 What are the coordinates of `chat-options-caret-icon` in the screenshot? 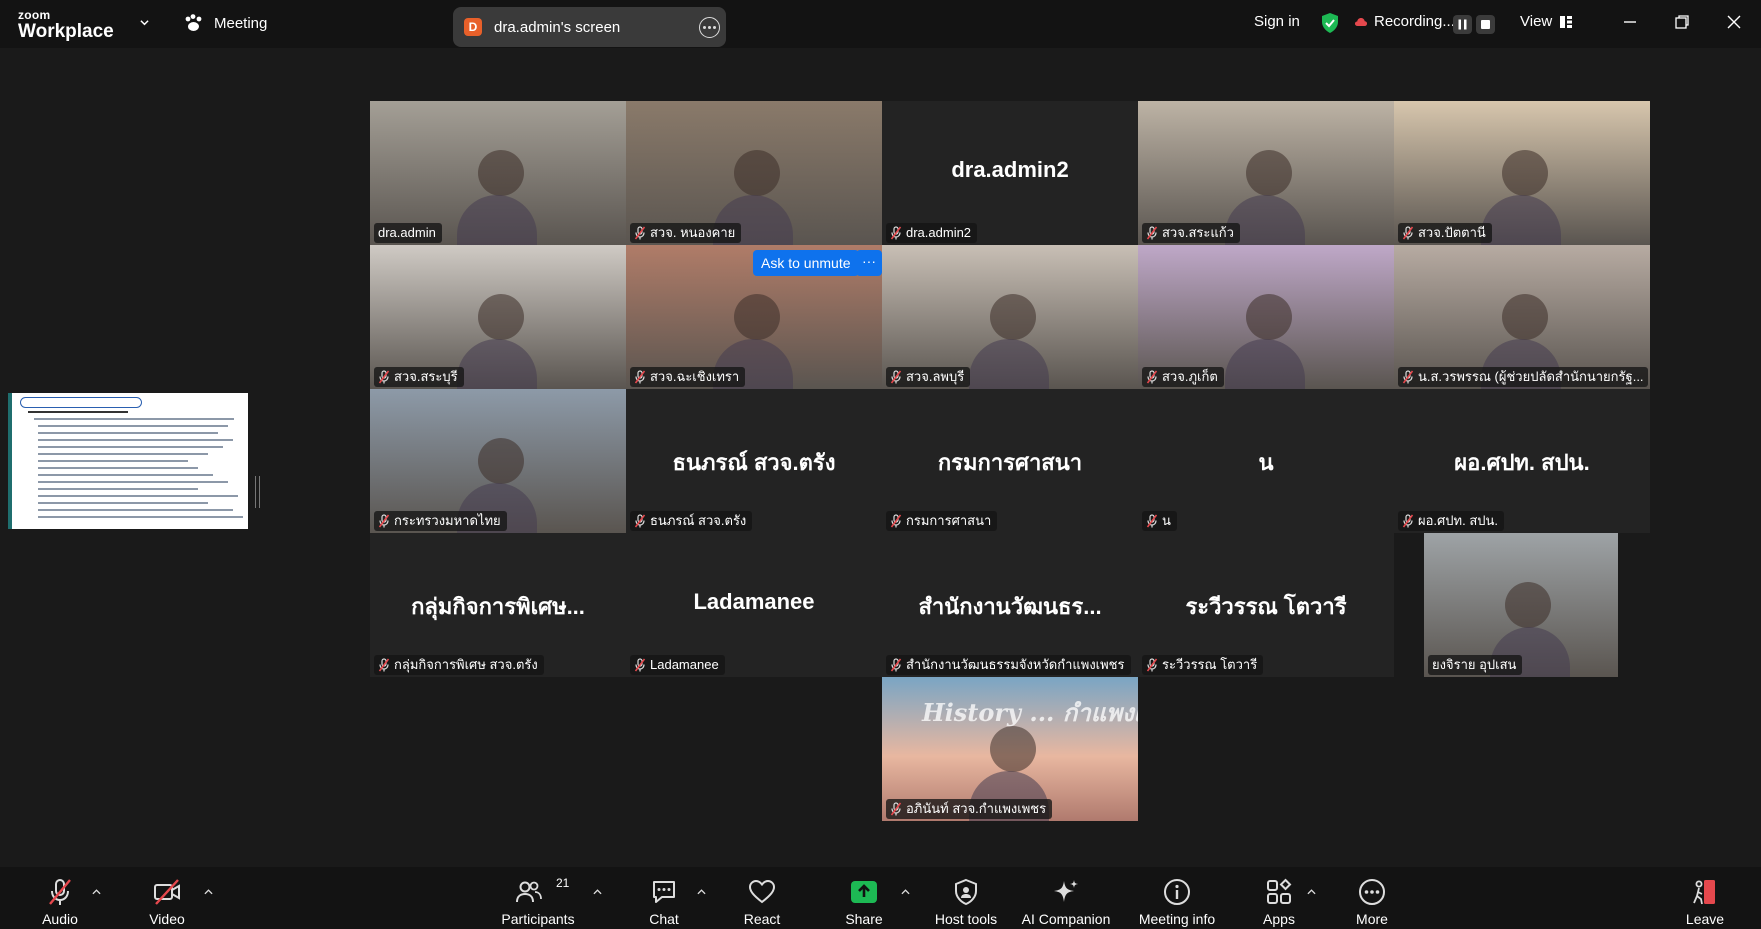 It's located at (701, 892).